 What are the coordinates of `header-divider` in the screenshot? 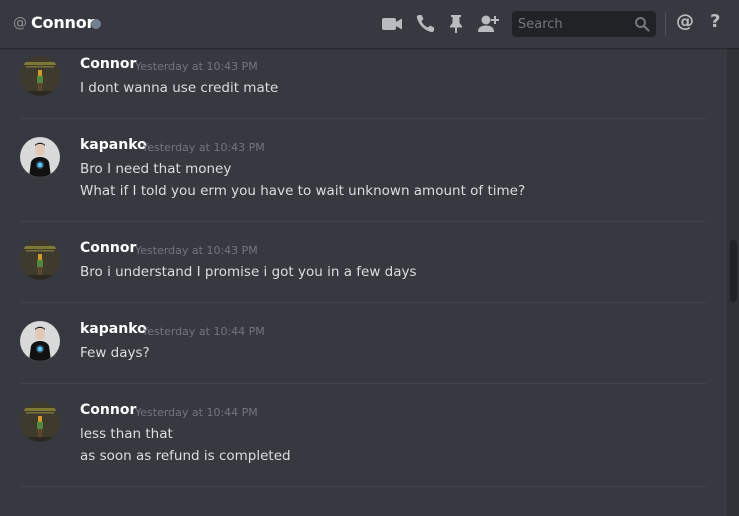 It's located at (665, 24).